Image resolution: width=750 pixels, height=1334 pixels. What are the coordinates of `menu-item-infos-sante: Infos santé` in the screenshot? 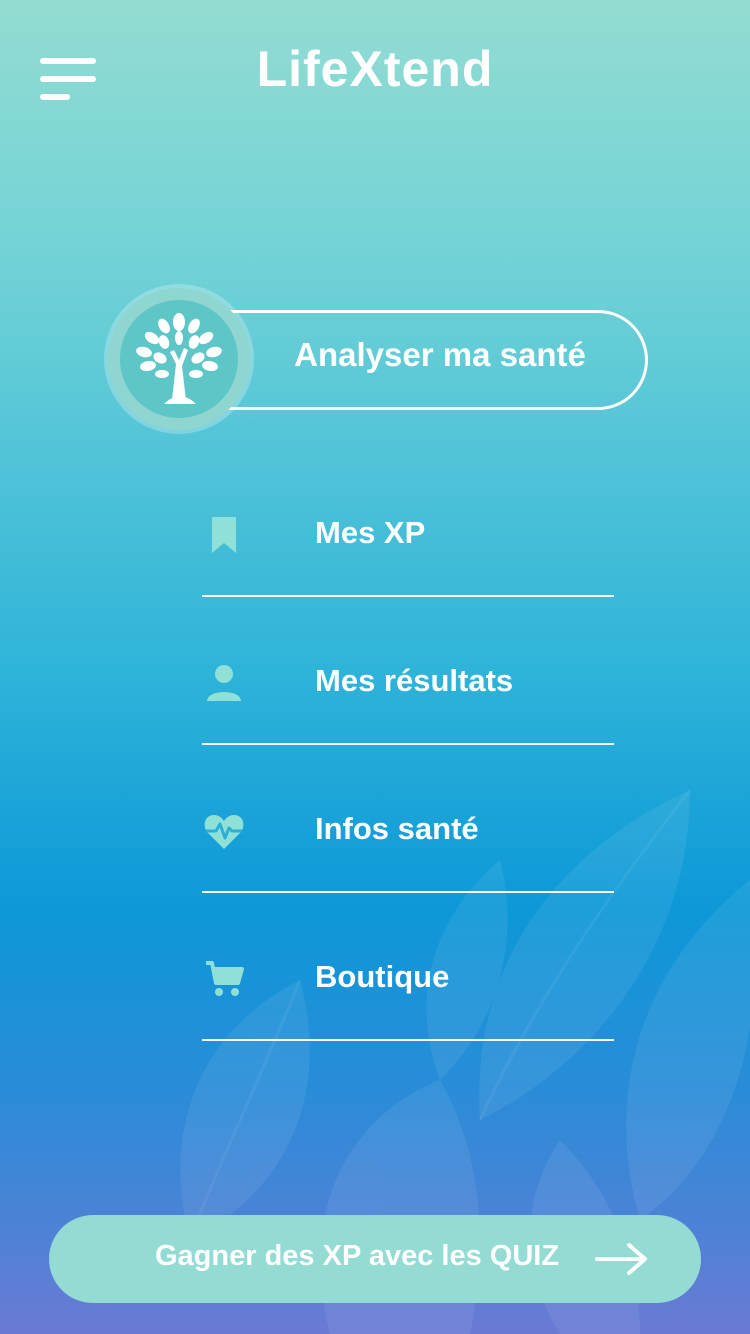 It's located at (408, 833).